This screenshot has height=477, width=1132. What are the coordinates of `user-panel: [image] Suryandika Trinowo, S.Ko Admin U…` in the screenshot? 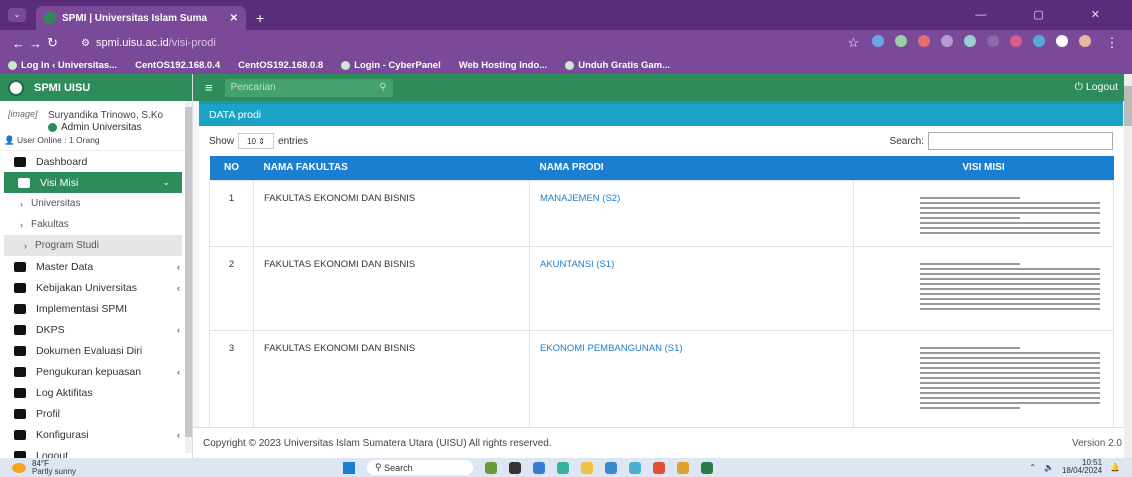 It's located at (96, 118).